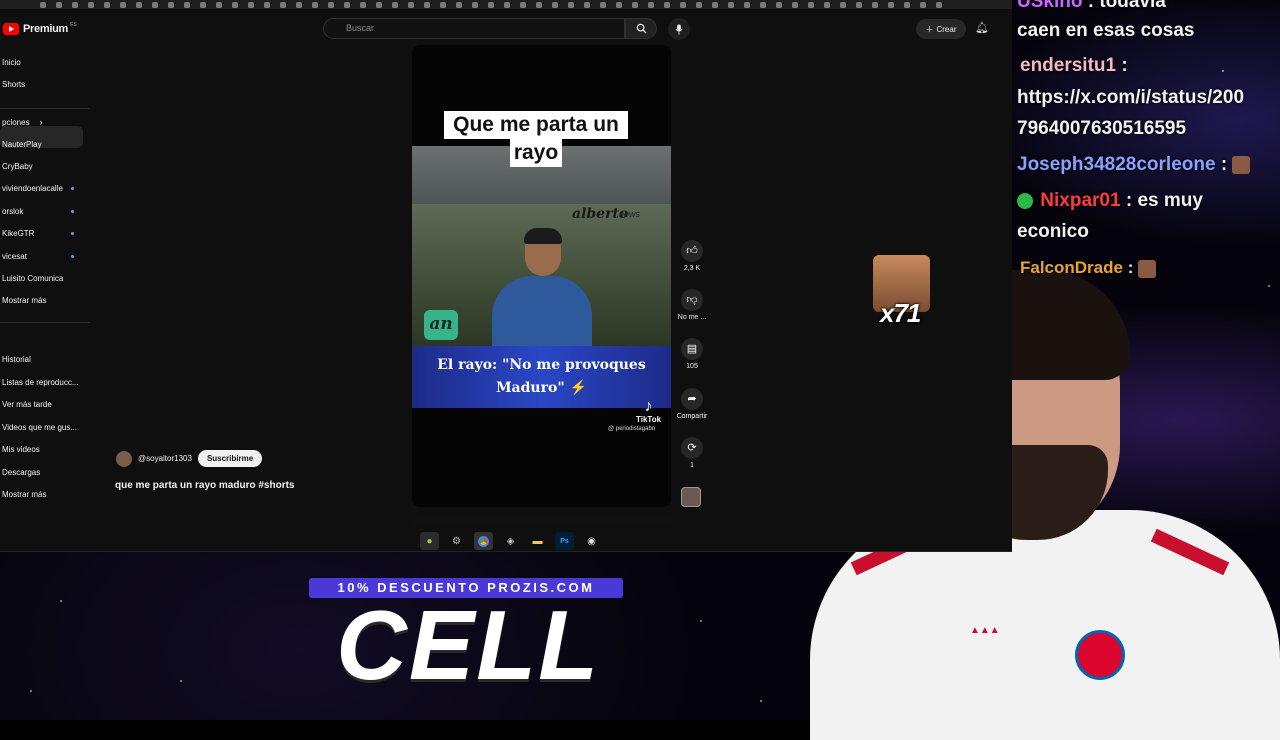 The image size is (1280, 740). I want to click on photoshop-icon: Ps, so click(564, 541).